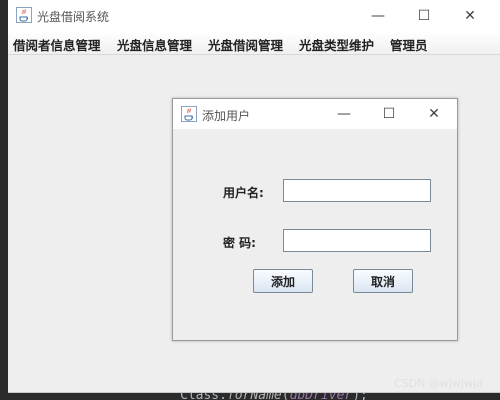  I want to click on username-field, so click(357, 190).